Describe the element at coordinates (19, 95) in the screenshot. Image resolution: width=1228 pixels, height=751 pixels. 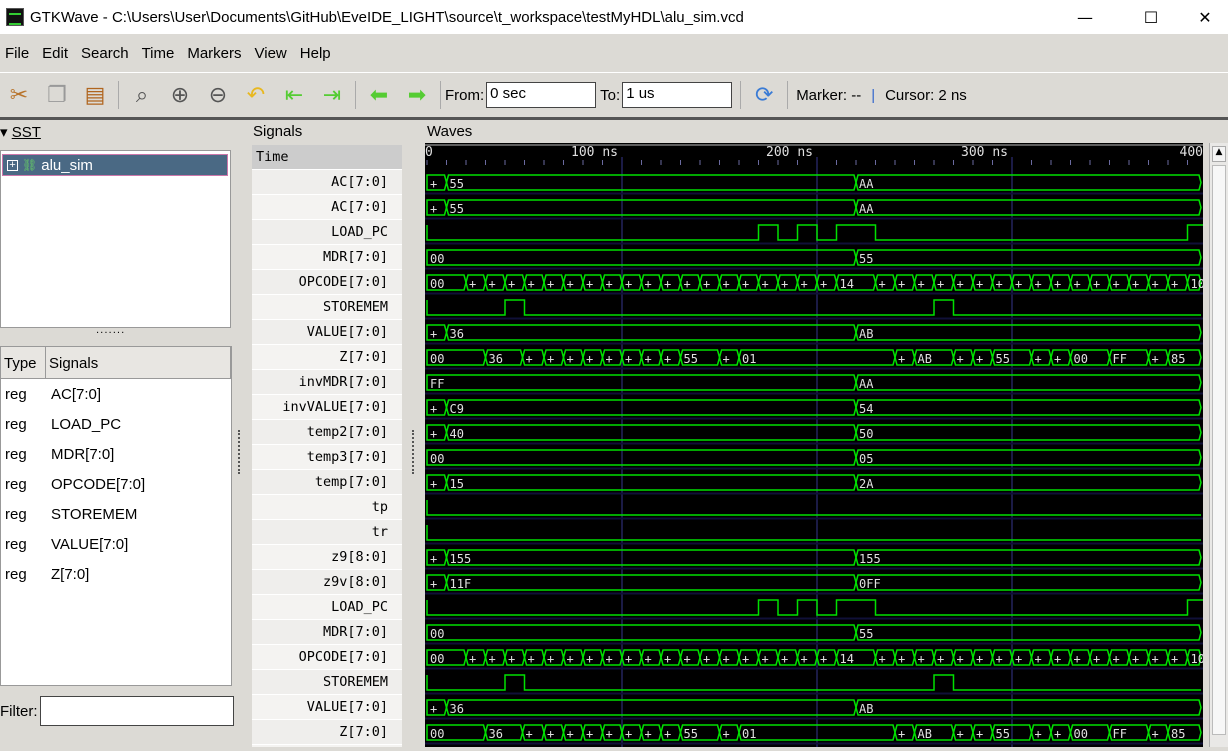
I see `cut-icon: ✂` at that location.